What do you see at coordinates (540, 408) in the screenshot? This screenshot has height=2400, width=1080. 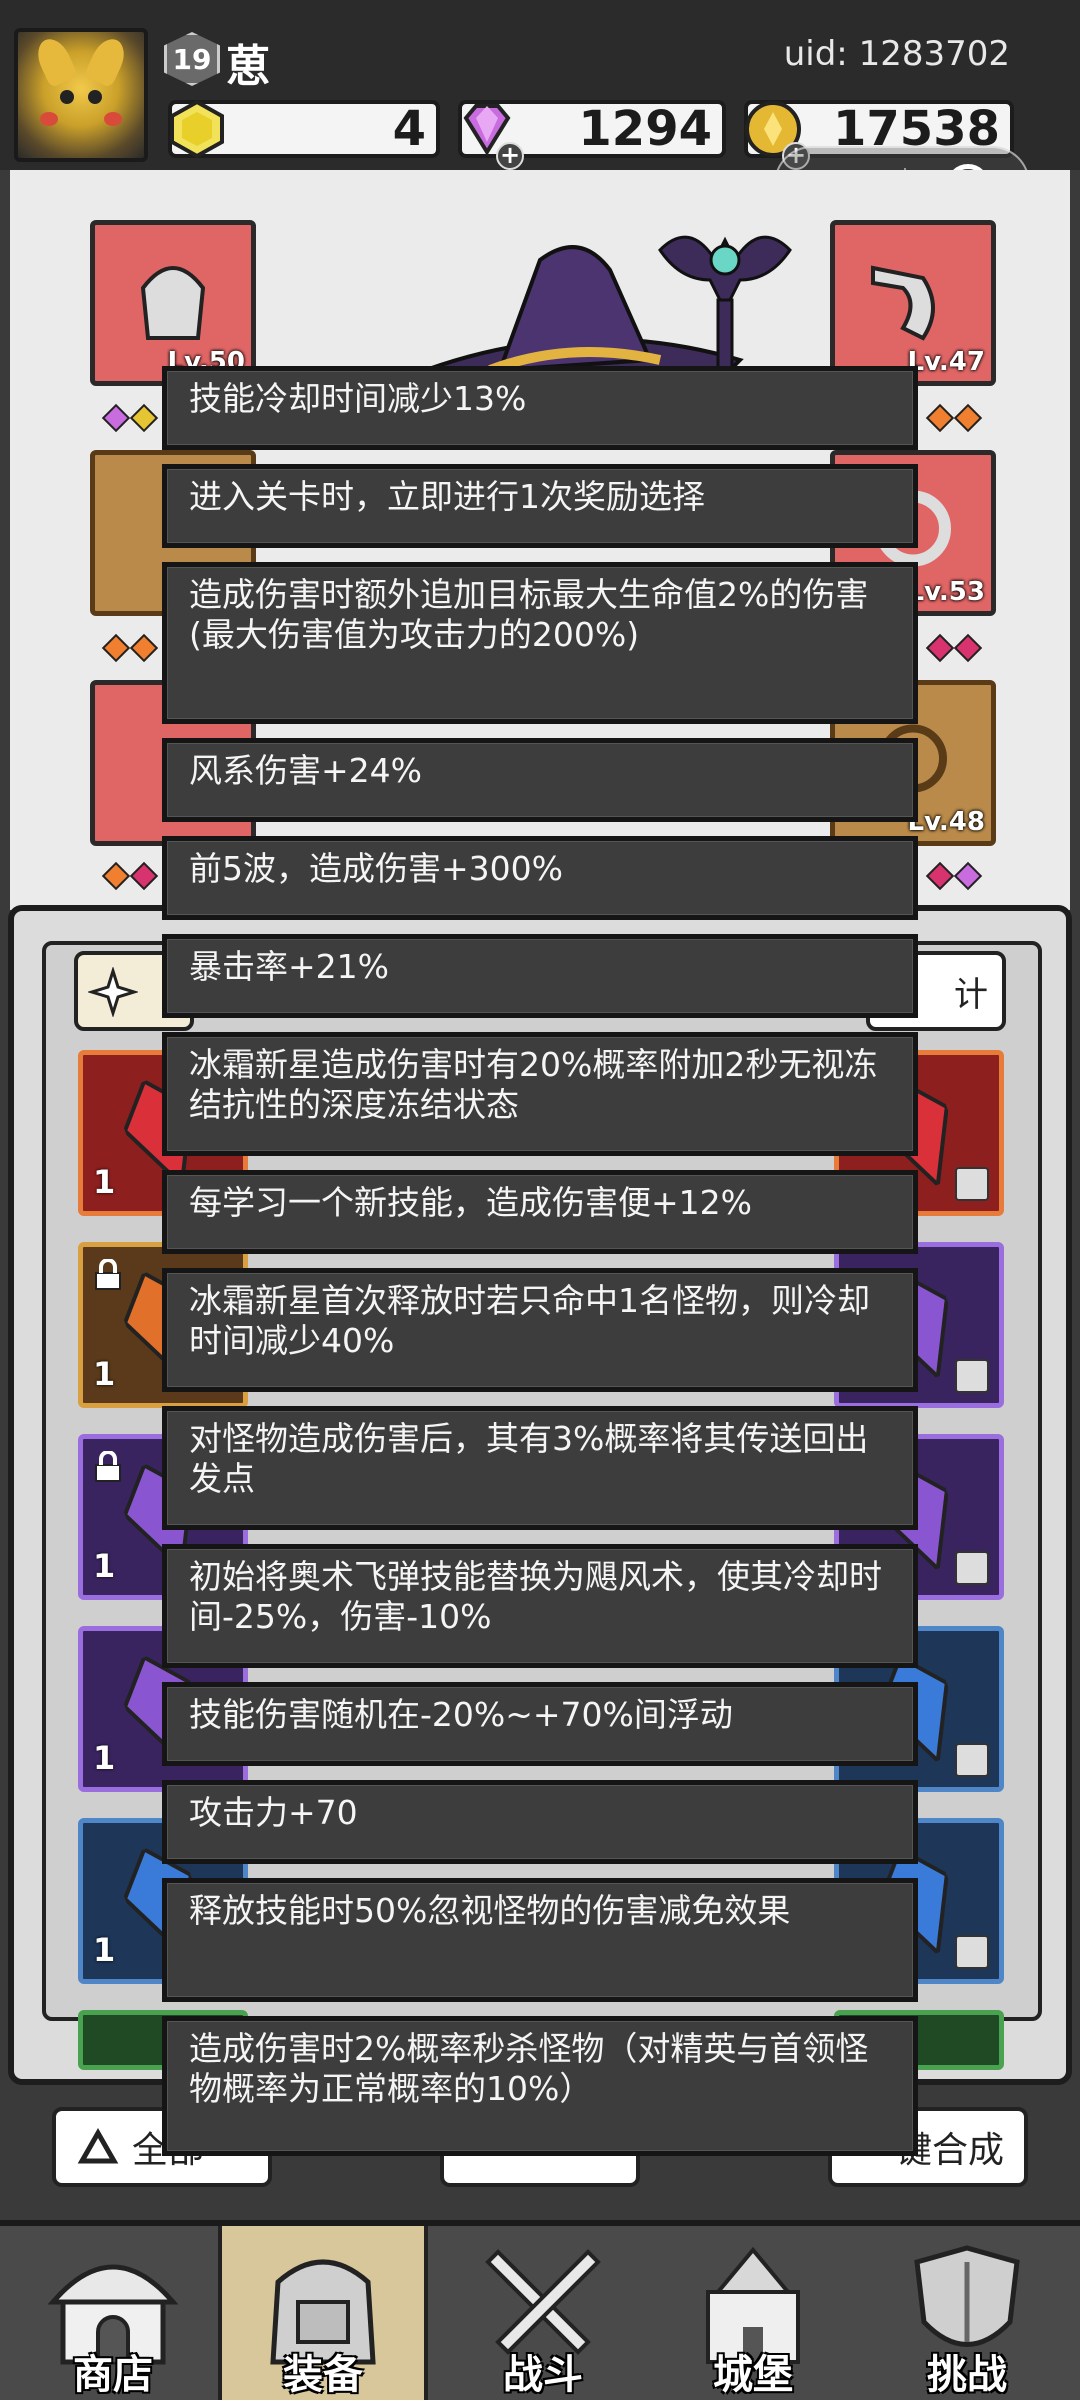 I see `affix-line: 技能冷却时间减少13%` at bounding box center [540, 408].